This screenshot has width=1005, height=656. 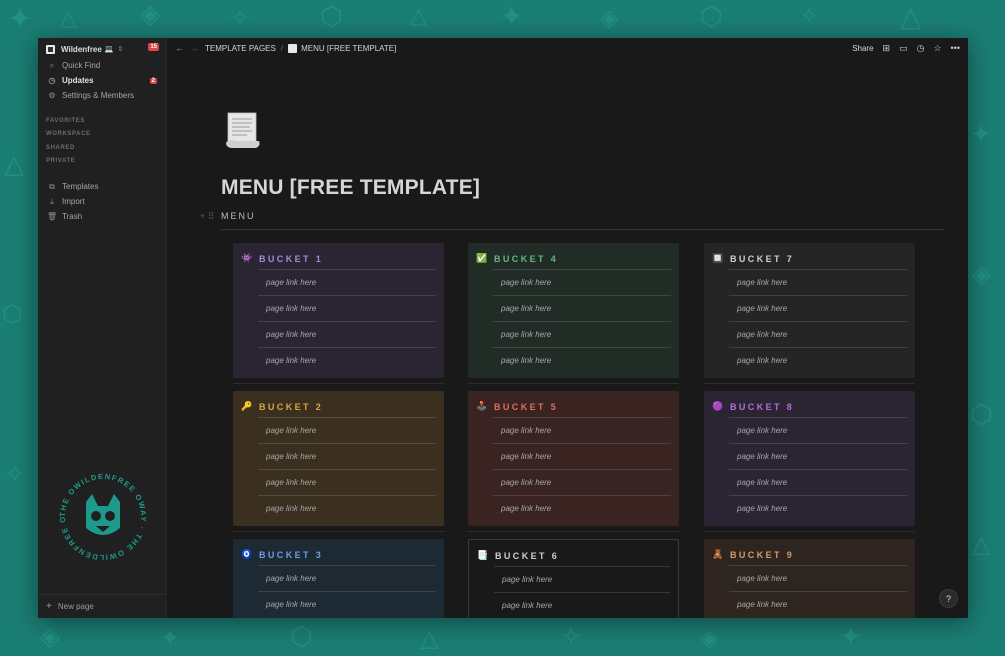 I want to click on section-shared: SHARED, so click(x=60, y=148).